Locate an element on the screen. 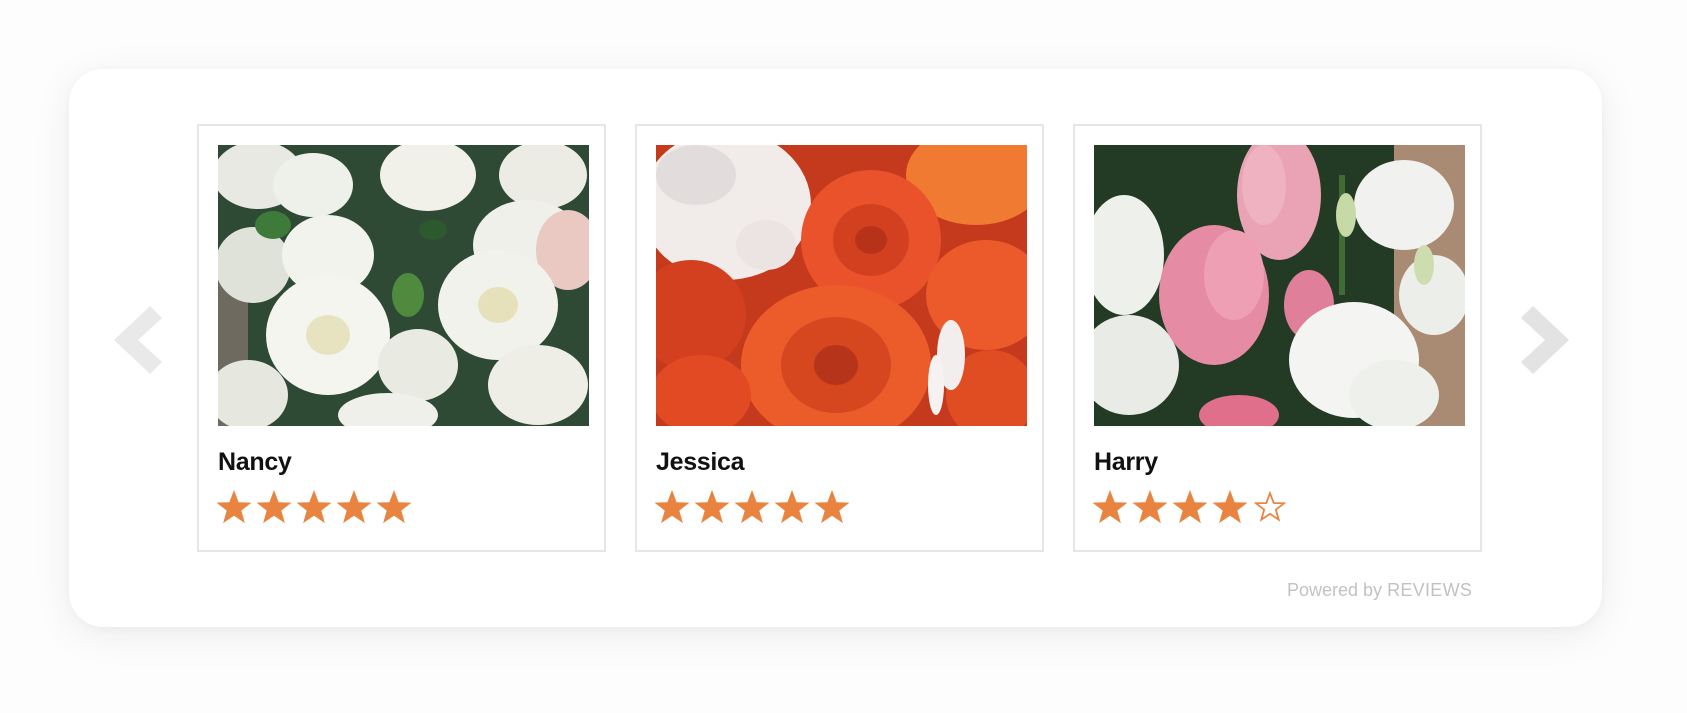 The width and height of the screenshot is (1687, 713). review-photo-pink-lisianthus is located at coordinates (1279, 285).